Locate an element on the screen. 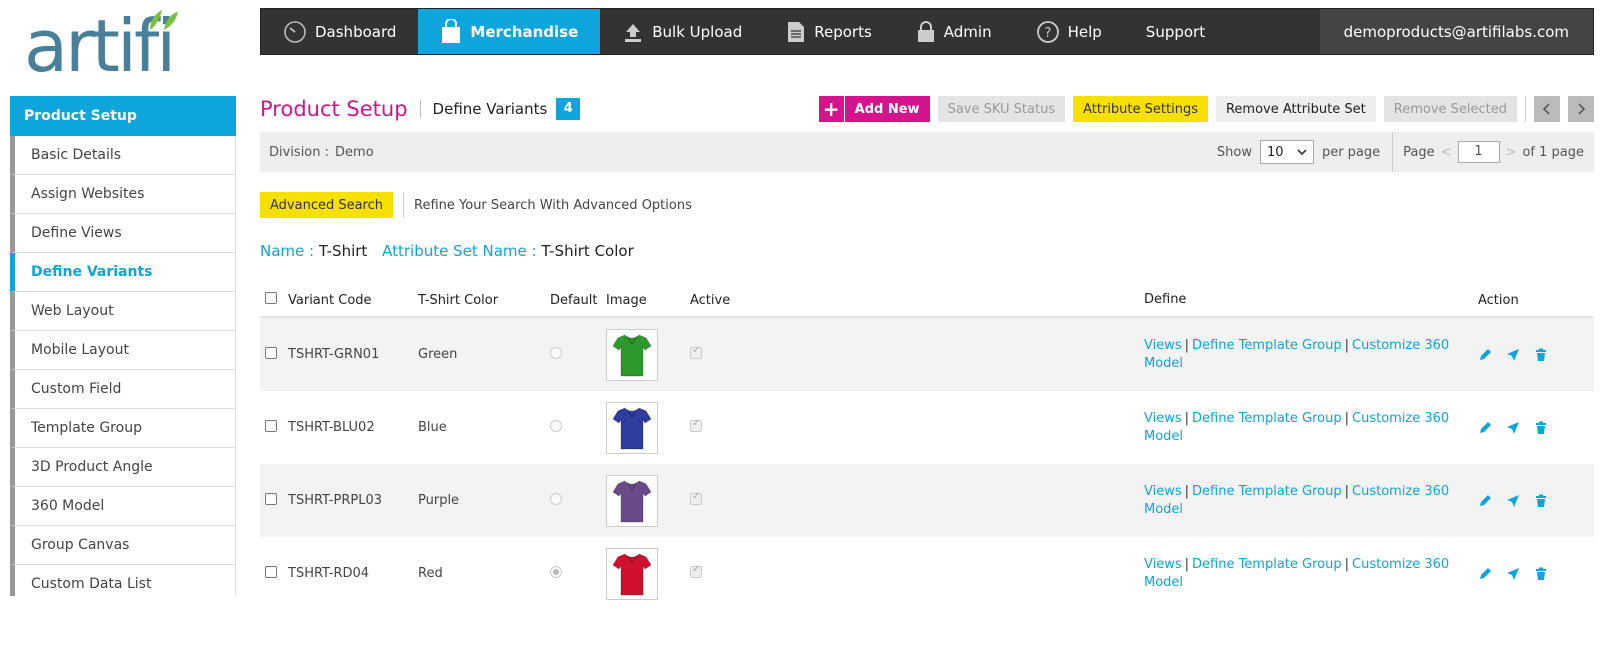 The height and width of the screenshot is (663, 1600). advanced-search-button: Advanced Search is located at coordinates (327, 205).